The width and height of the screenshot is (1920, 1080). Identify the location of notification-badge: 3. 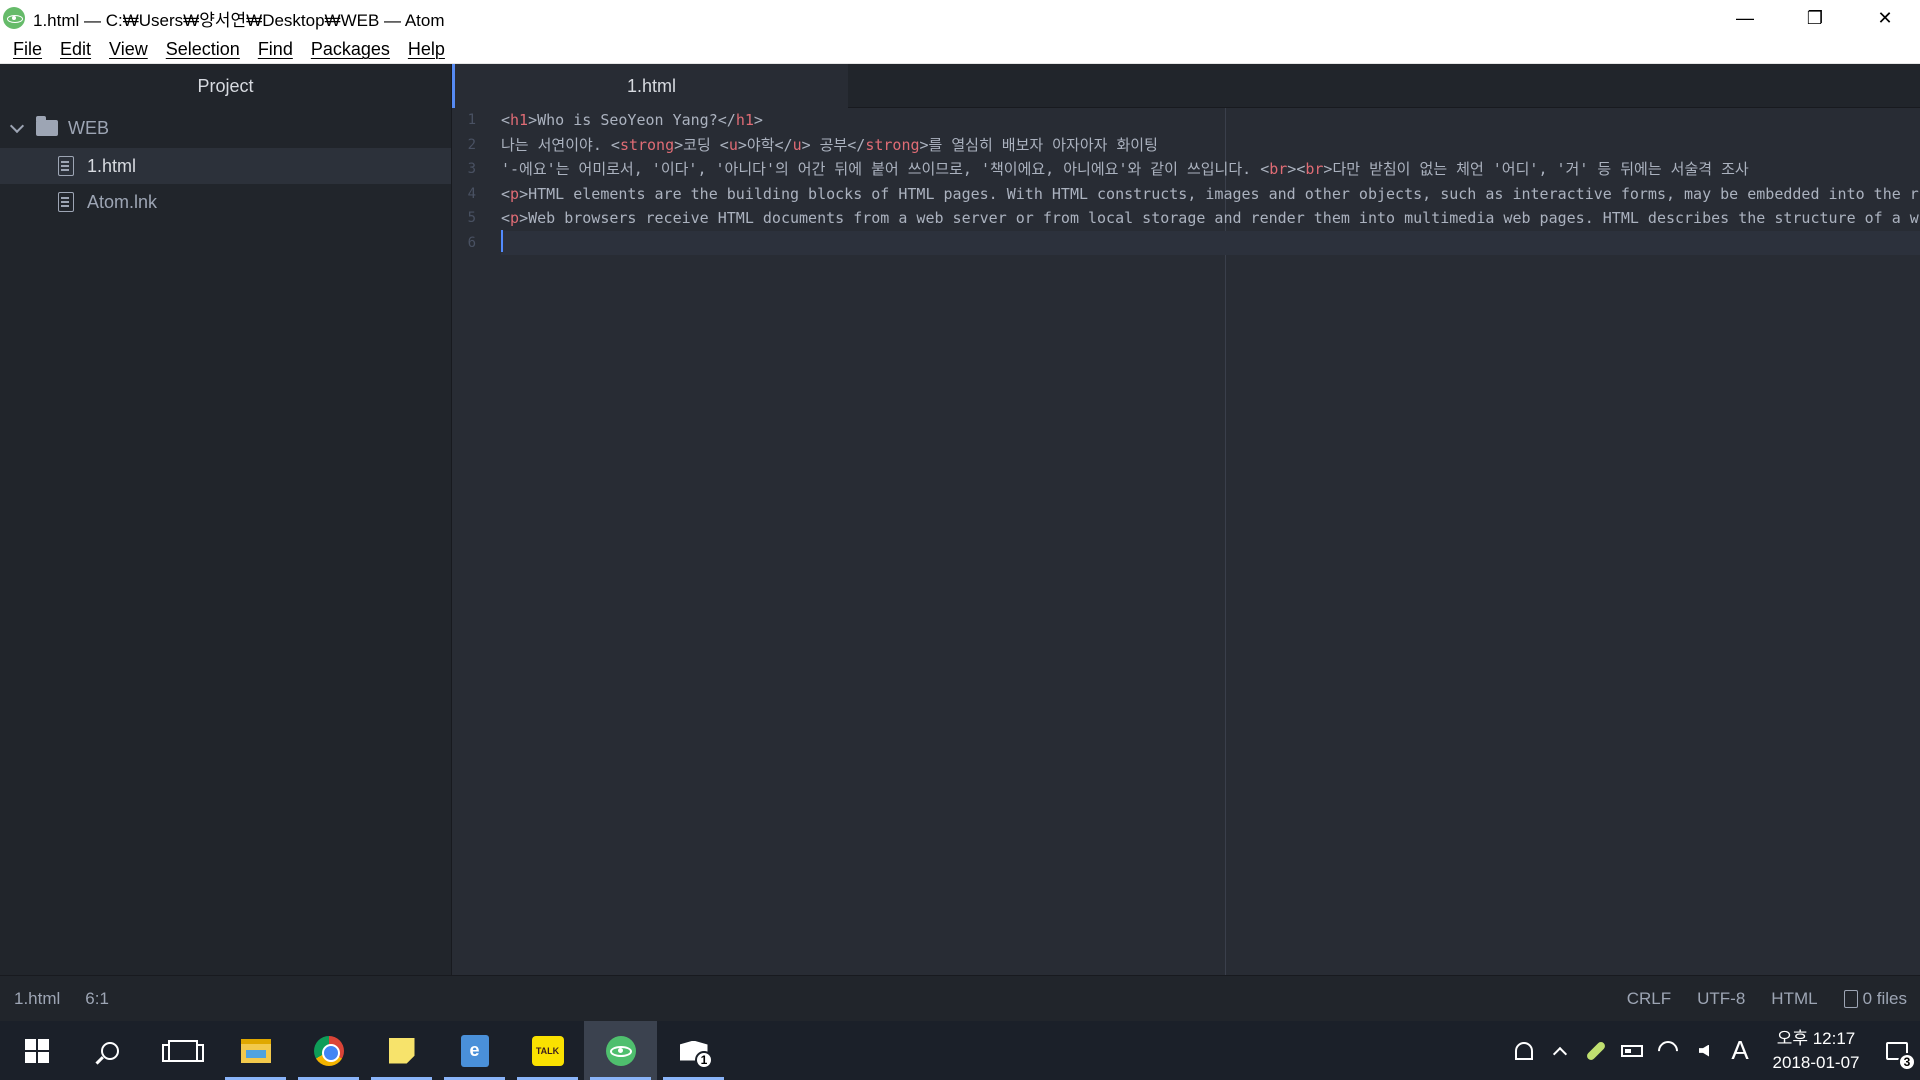
(1907, 1062).